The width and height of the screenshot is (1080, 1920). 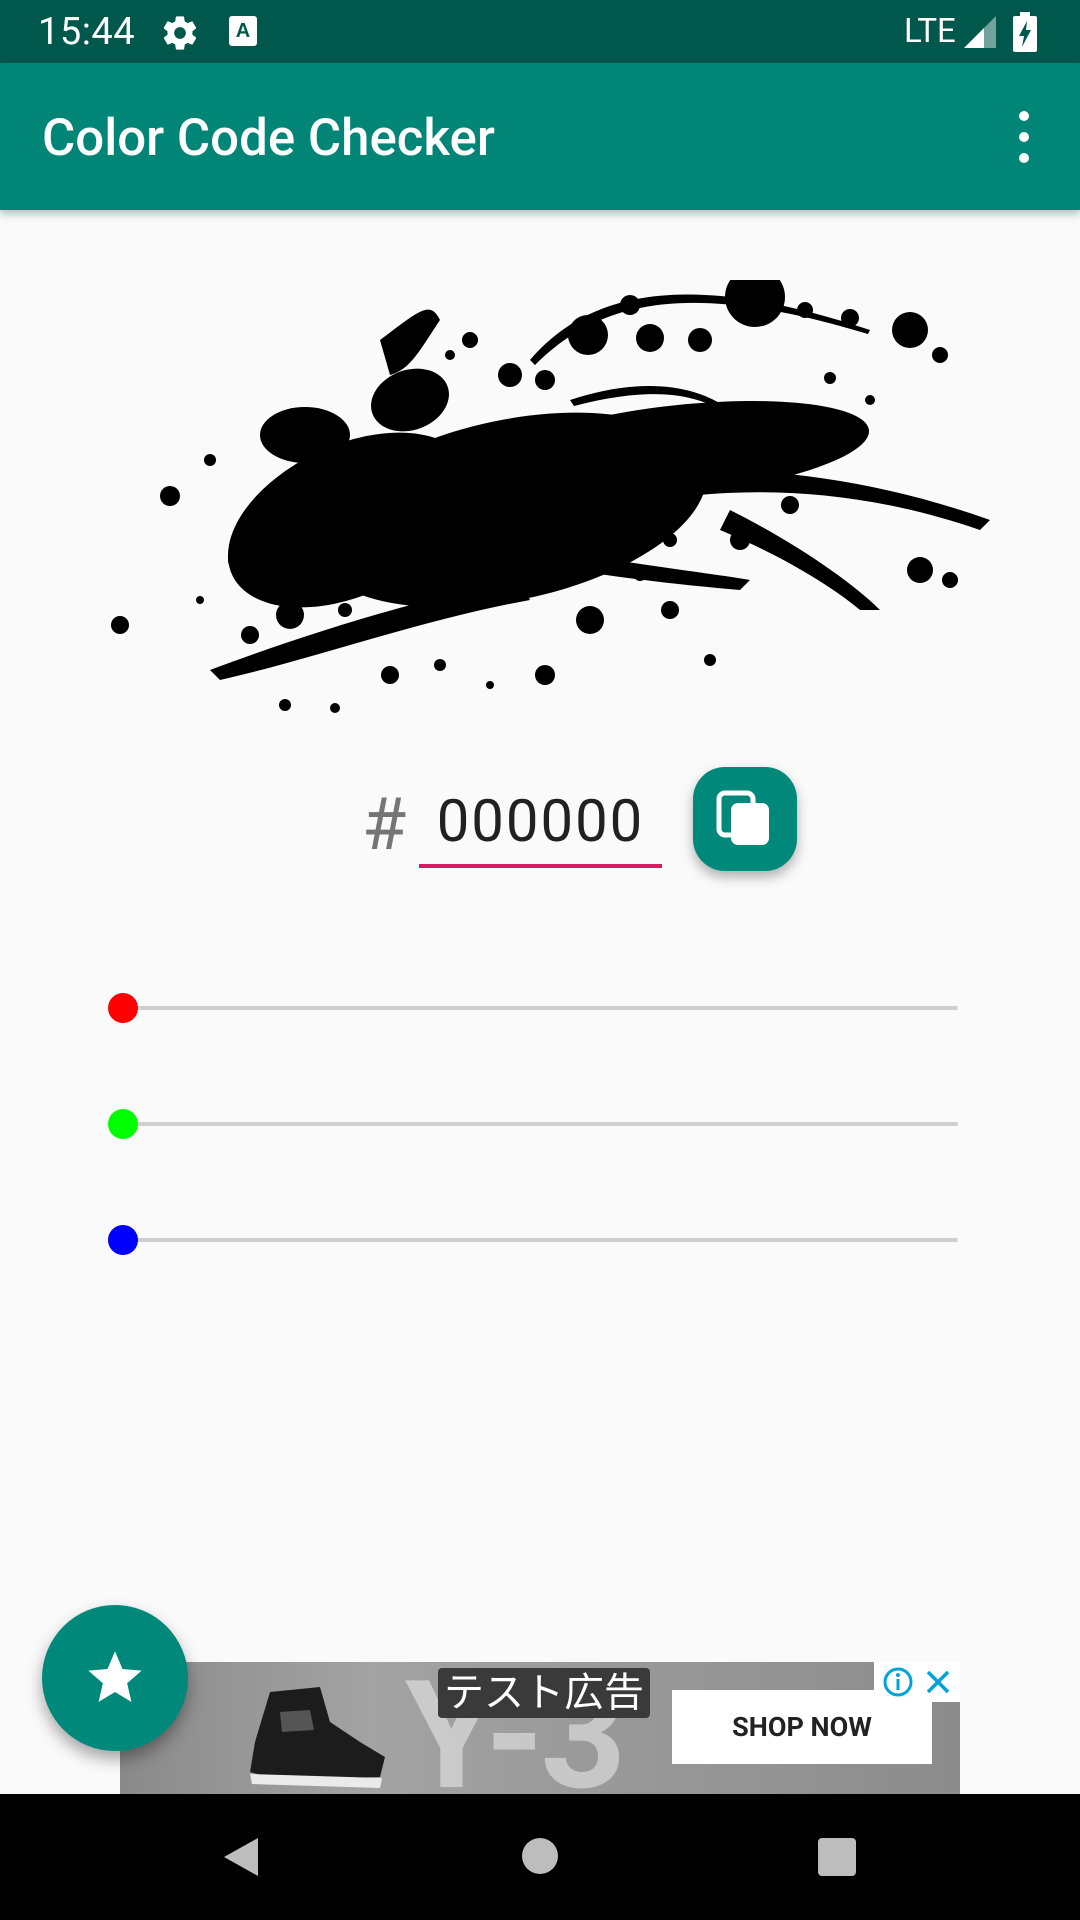 What do you see at coordinates (930, 31) in the screenshot?
I see `network-type: LTE` at bounding box center [930, 31].